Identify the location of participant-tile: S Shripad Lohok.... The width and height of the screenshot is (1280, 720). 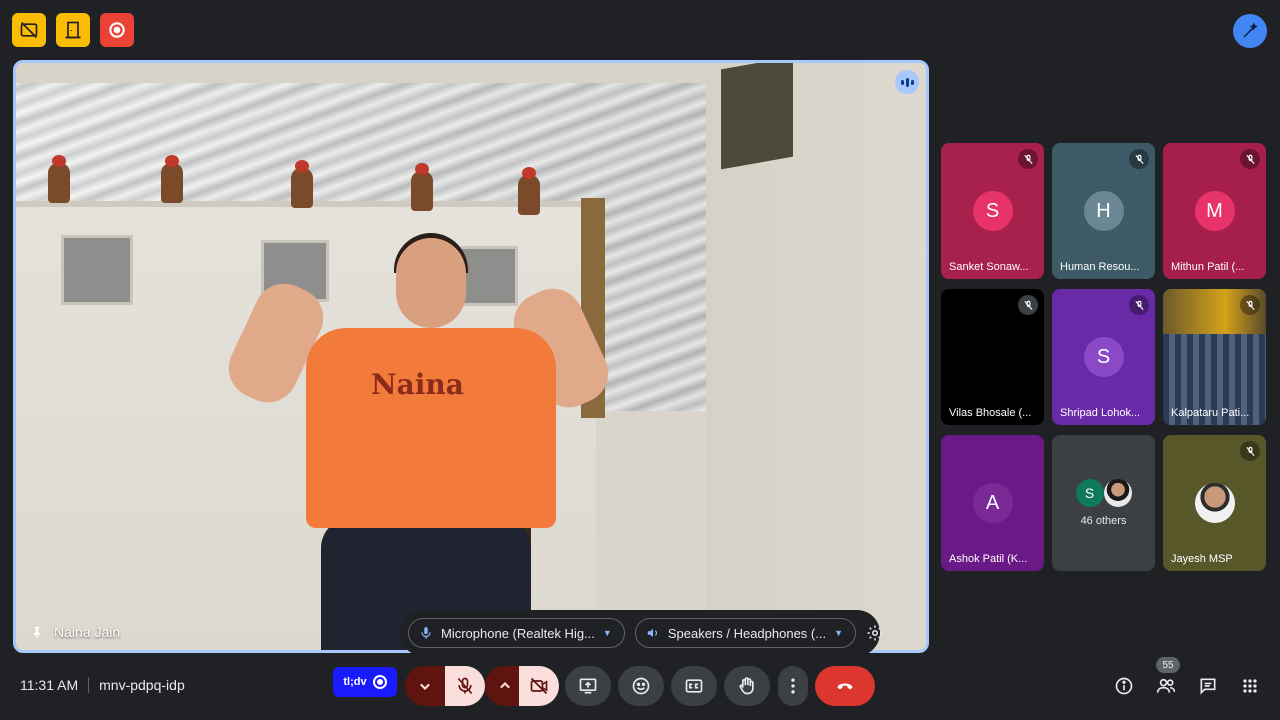
(1103, 357).